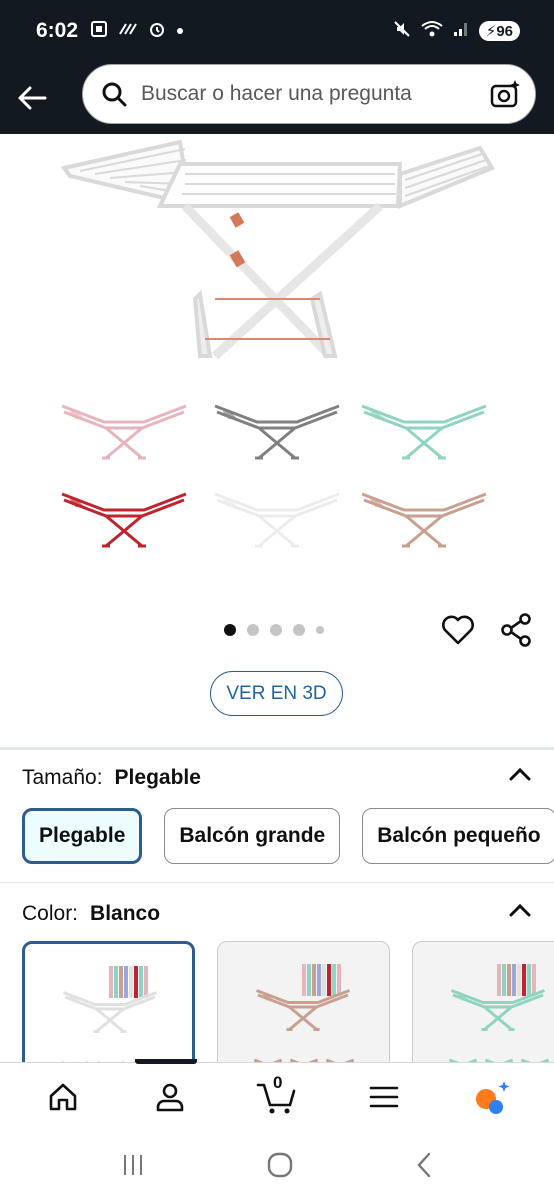 The width and height of the screenshot is (554, 1200). What do you see at coordinates (274, 476) in the screenshot?
I see `color-variants-image` at bounding box center [274, 476].